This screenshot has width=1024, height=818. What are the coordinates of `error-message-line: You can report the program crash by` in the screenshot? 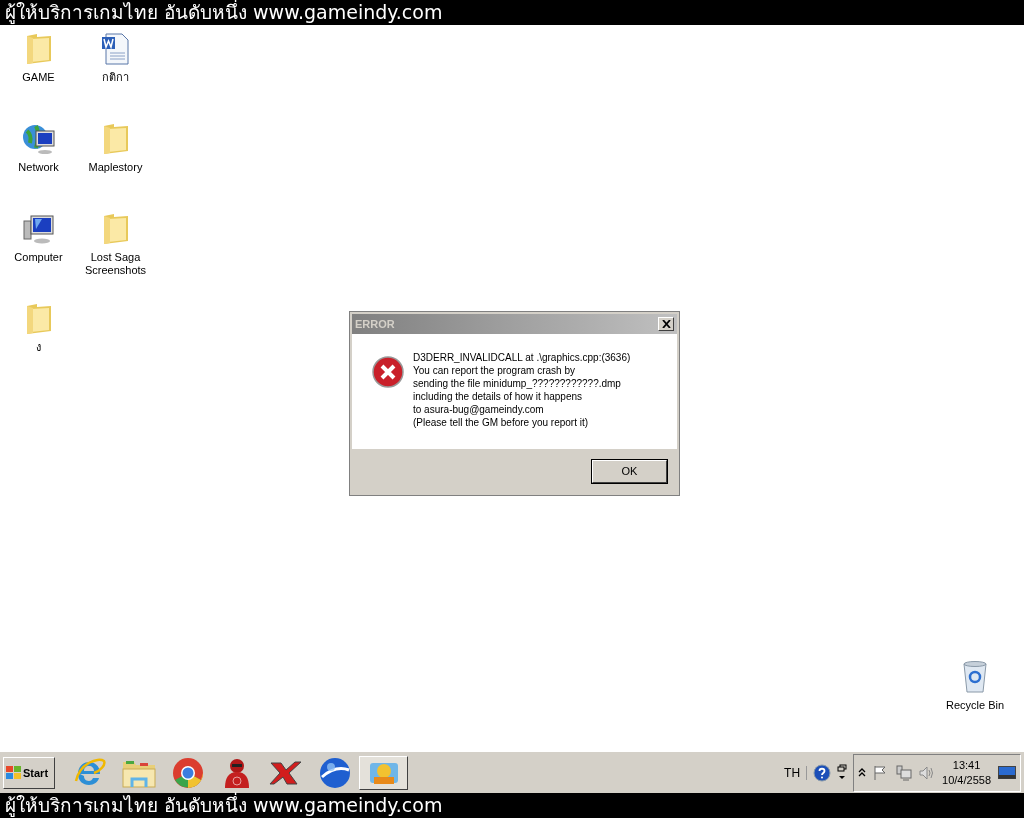 It's located at (494, 370).